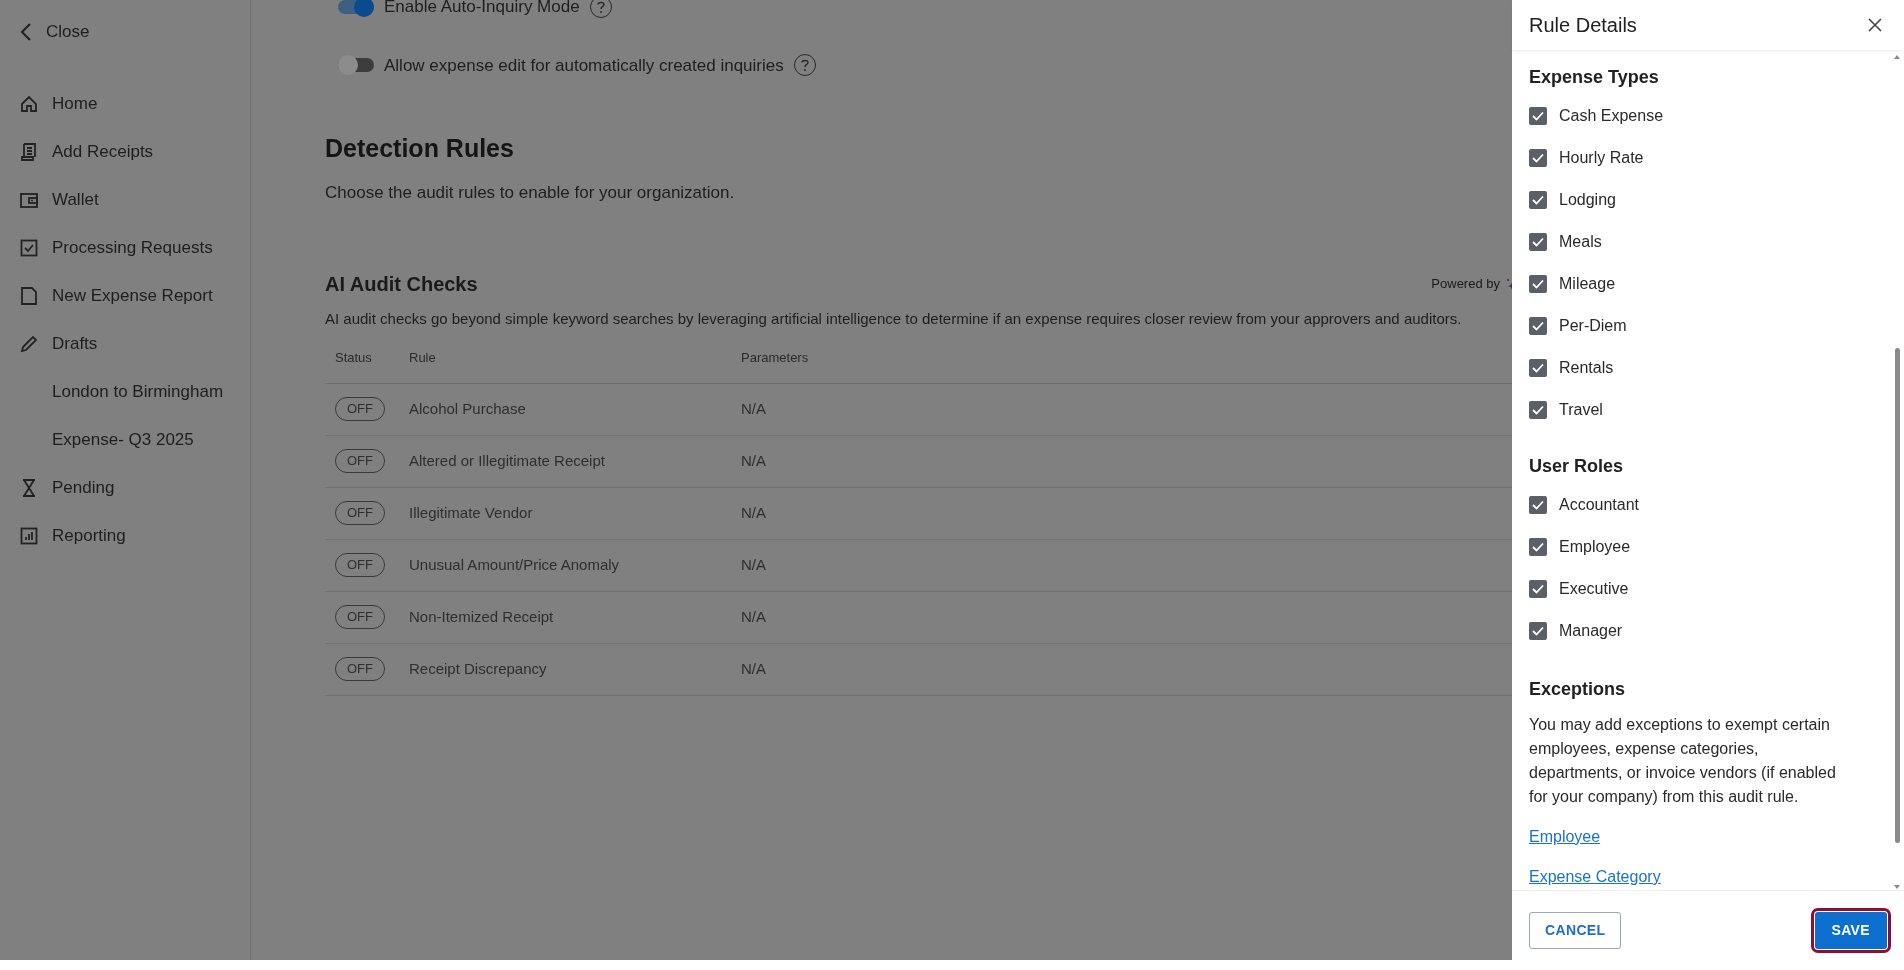 Image resolution: width=1904 pixels, height=970 pixels. I want to click on receipt-icon, so click(29, 152).